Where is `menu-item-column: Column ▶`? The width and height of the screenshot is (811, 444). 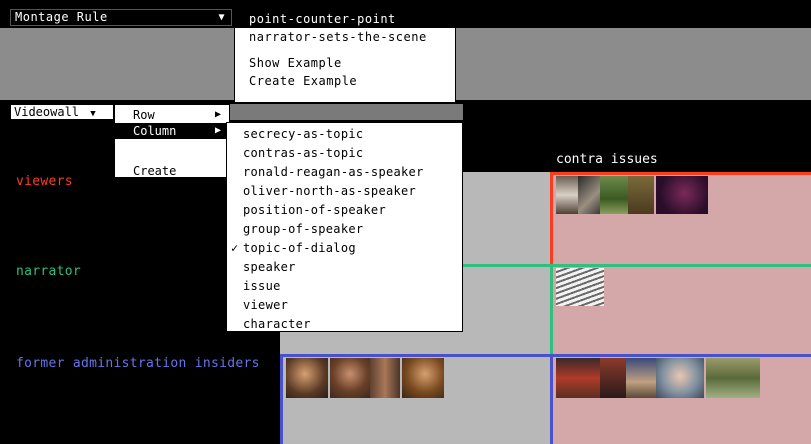
menu-item-column: Column ▶ is located at coordinates (172, 131).